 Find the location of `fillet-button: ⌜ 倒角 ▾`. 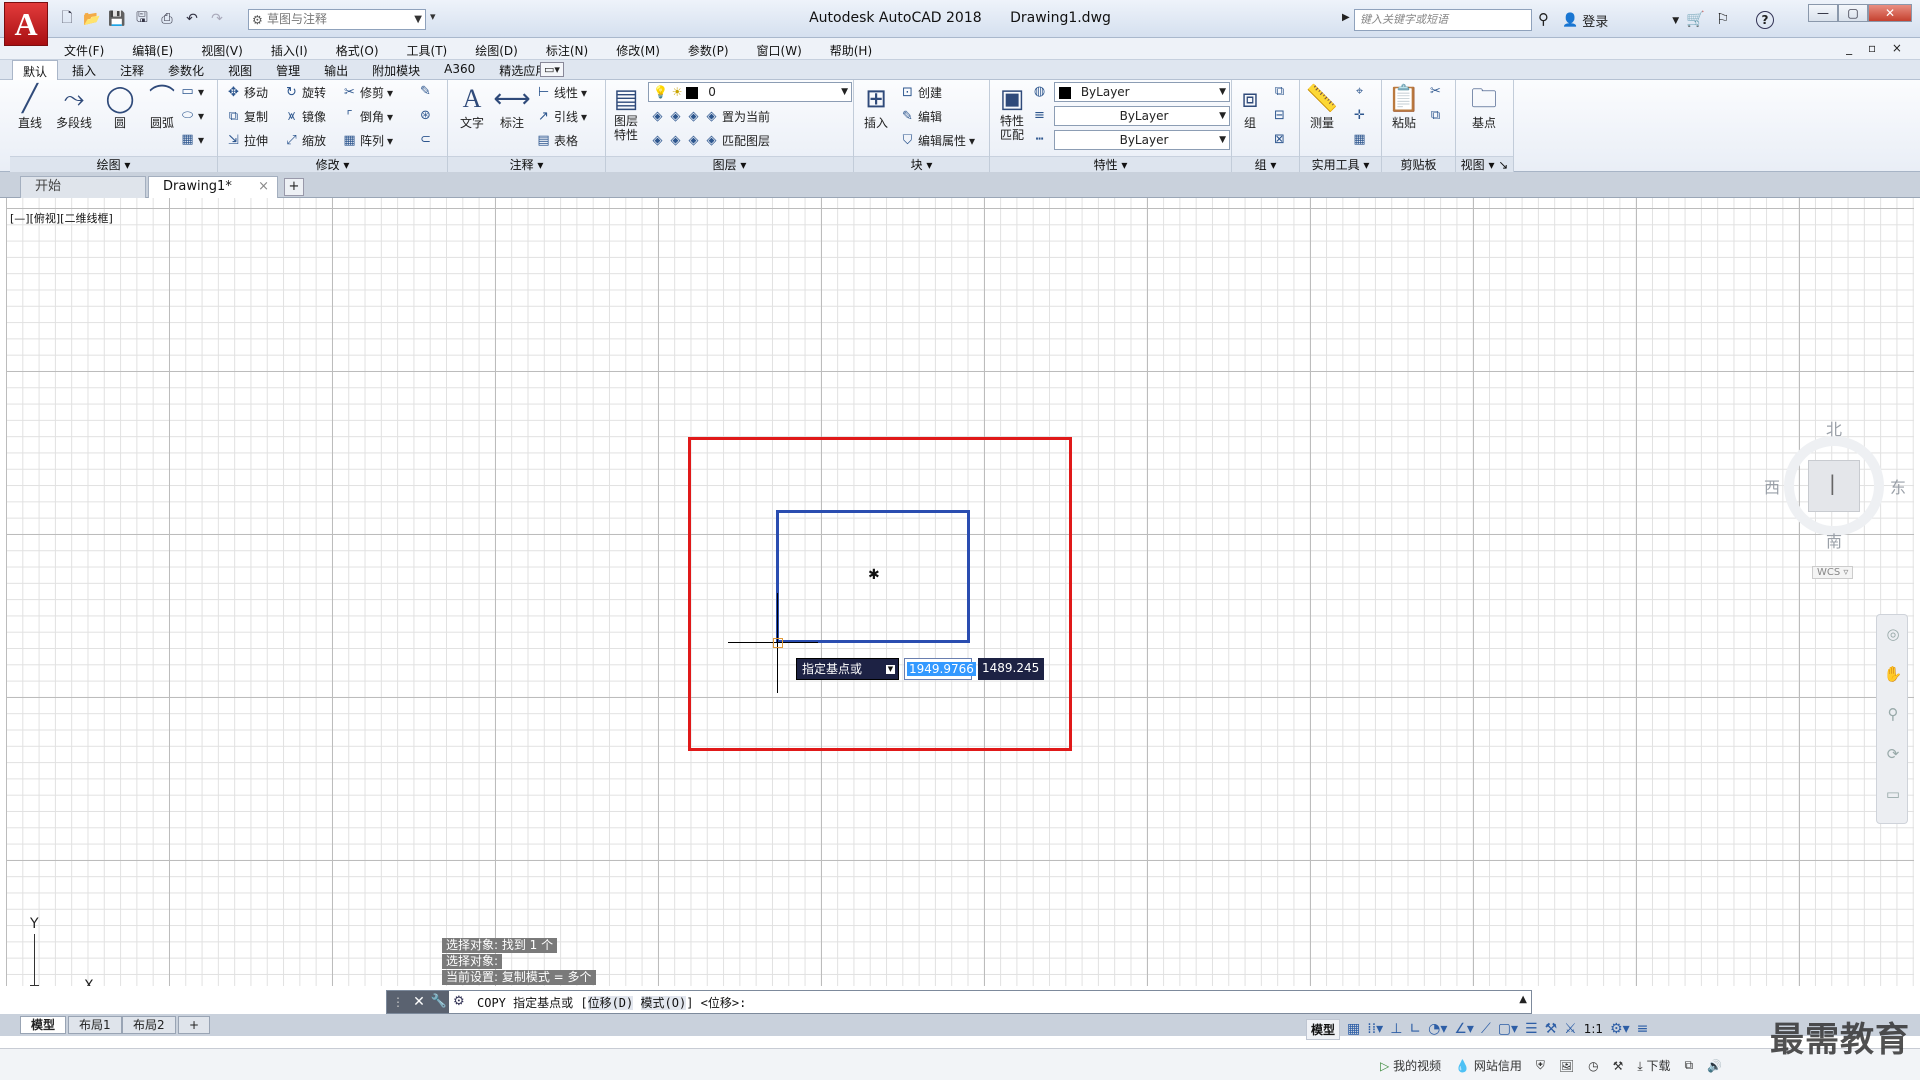

fillet-button: ⌜ 倒角 ▾ is located at coordinates (367, 116).